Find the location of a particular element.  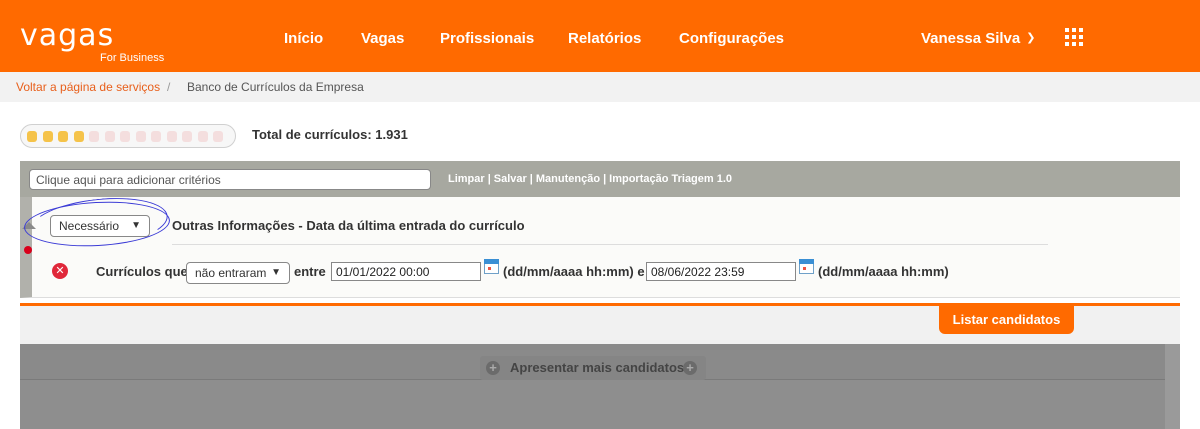

maintenance-link: Manutenção is located at coordinates (568, 179).